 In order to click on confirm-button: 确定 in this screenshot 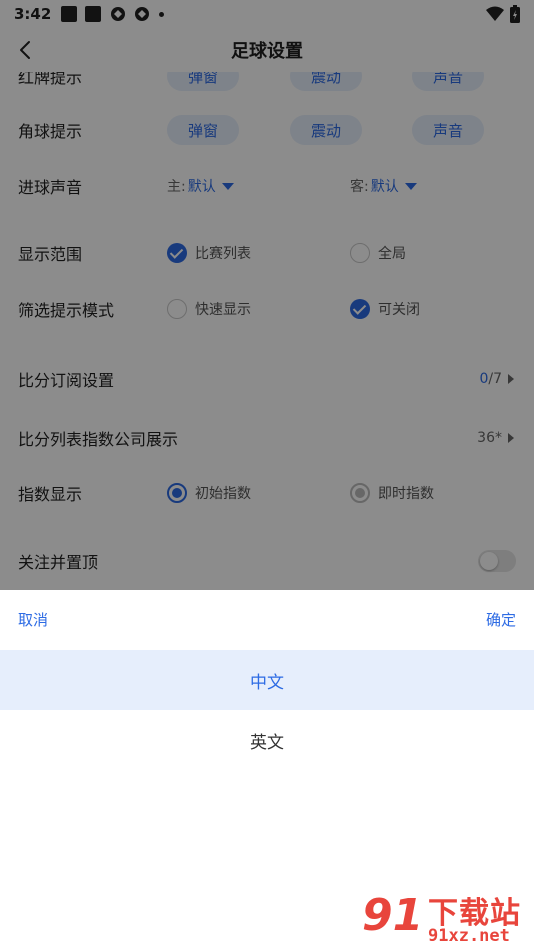, I will do `click(501, 619)`.